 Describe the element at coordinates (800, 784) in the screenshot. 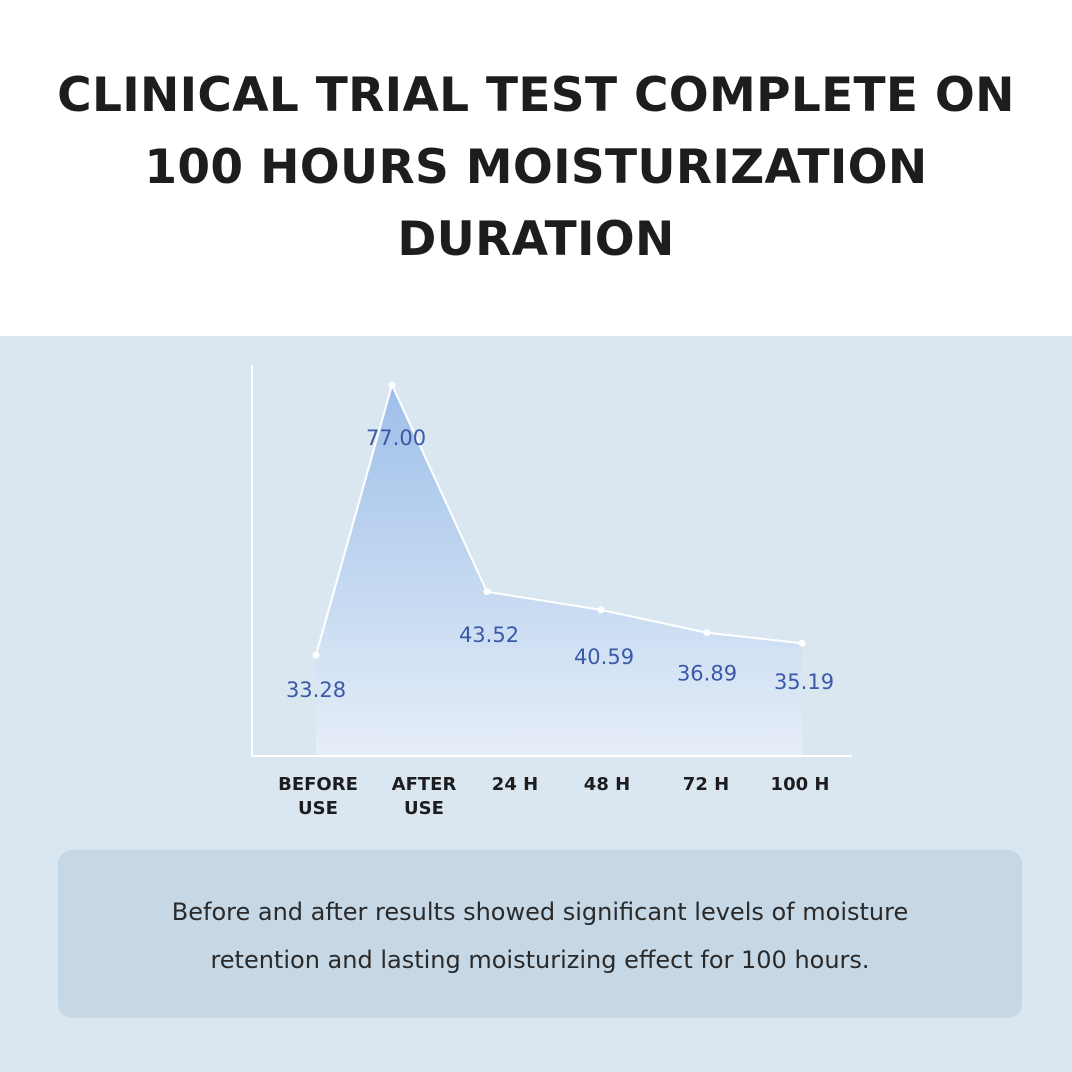

I see `x-tick-label-5: 100 H` at that location.